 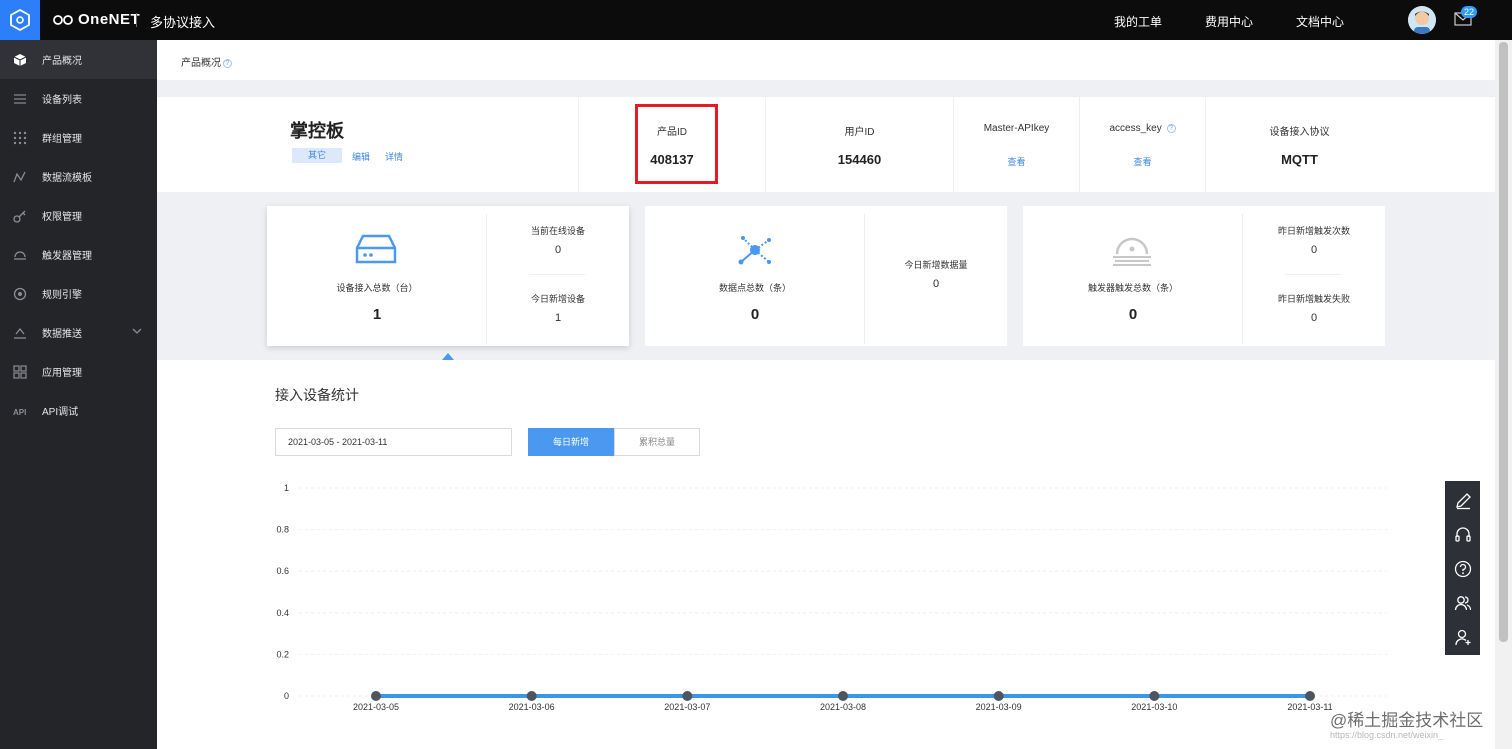 What do you see at coordinates (201, 63) in the screenshot?
I see `page-title: 产品概况` at bounding box center [201, 63].